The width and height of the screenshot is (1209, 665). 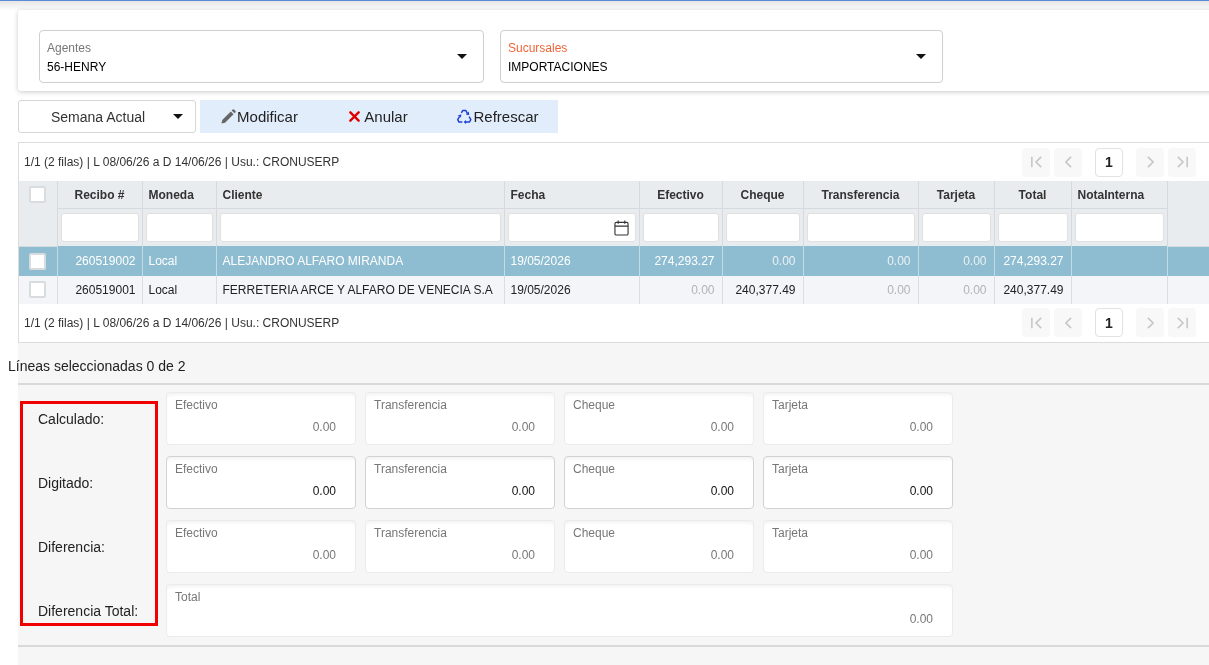 I want to click on calendar-icon, so click(x=621, y=227).